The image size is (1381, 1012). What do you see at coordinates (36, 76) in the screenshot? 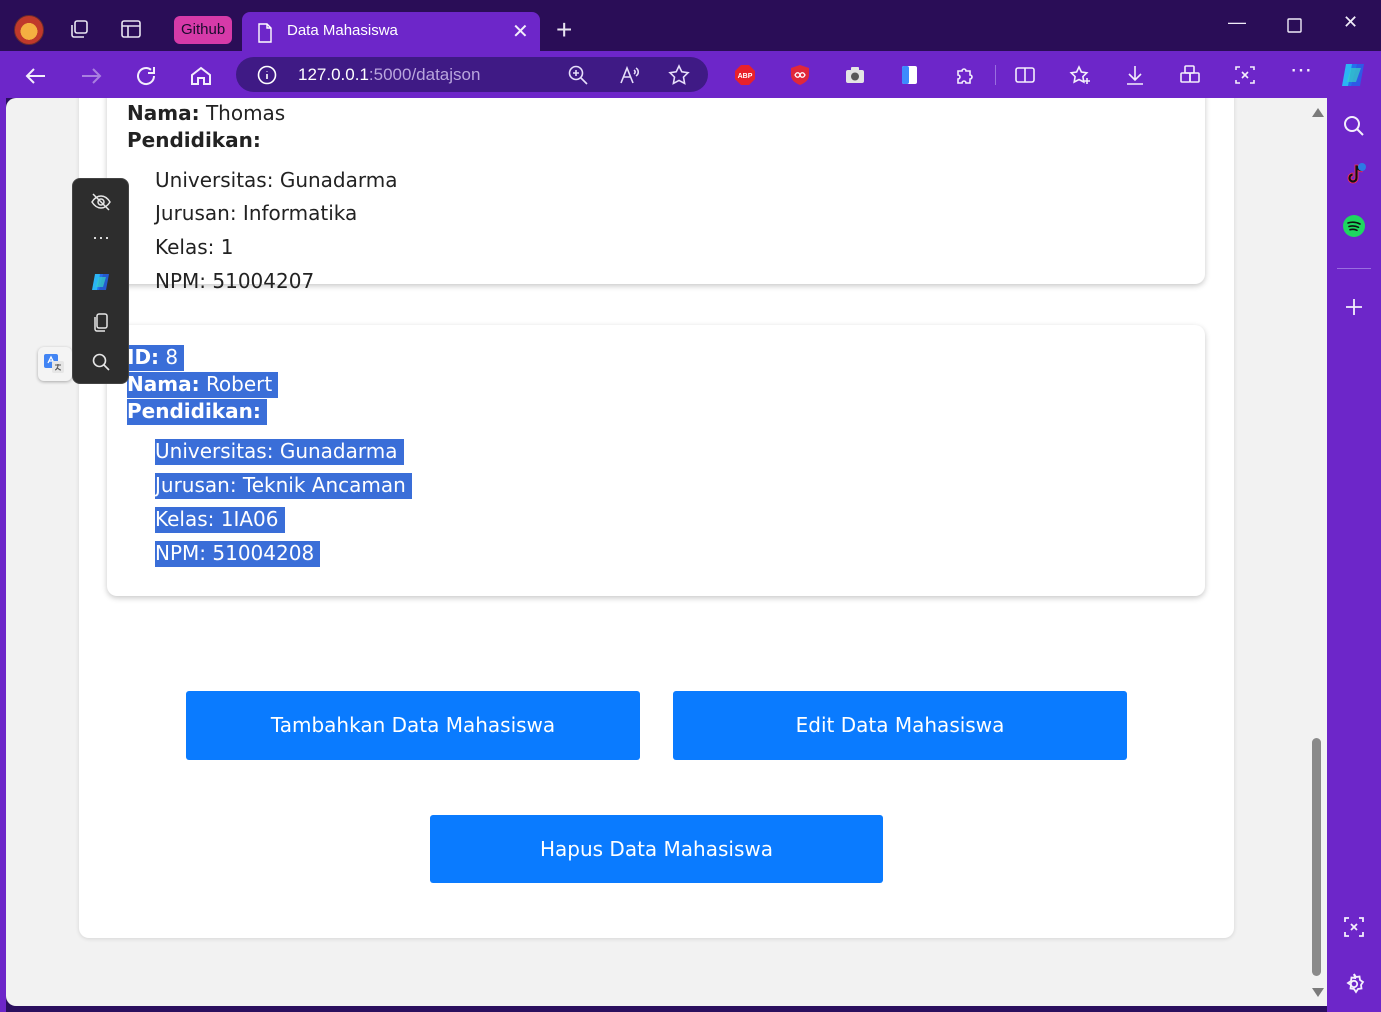
I see `back-icon` at bounding box center [36, 76].